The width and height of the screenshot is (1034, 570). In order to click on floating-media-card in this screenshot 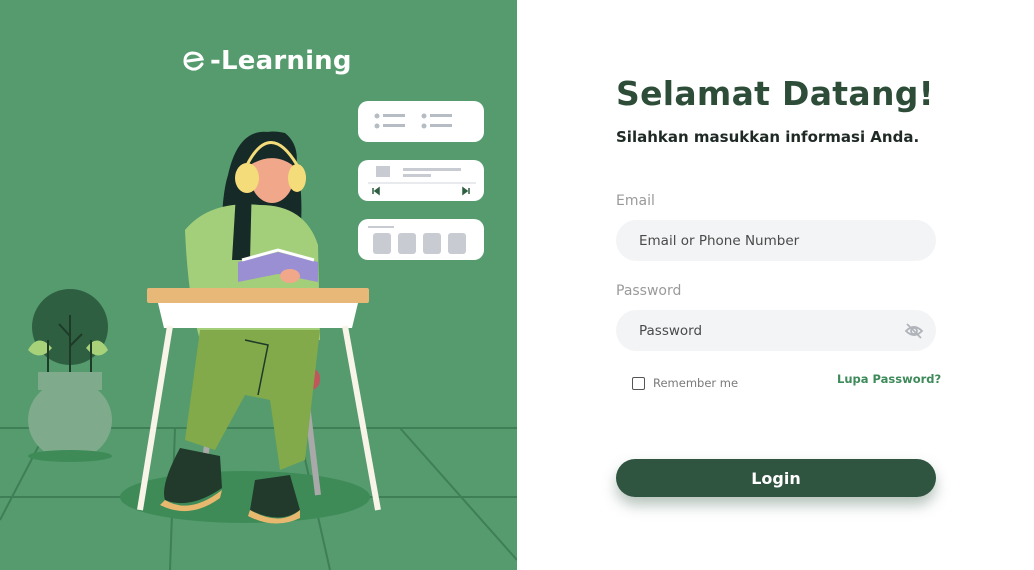, I will do `click(421, 180)`.